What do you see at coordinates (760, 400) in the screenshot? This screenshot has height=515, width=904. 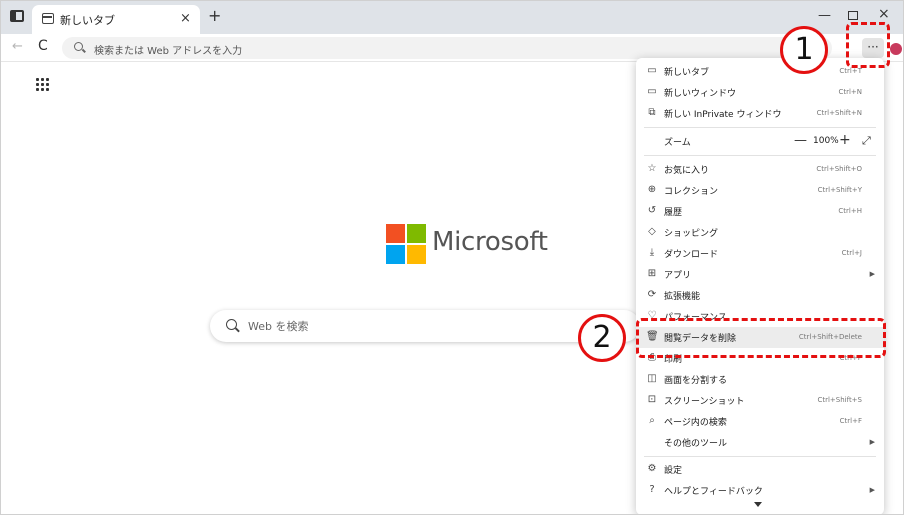 I see `menu-item-screenshot: ⊡ スクリーンショット Ctrl+Shift+S` at bounding box center [760, 400].